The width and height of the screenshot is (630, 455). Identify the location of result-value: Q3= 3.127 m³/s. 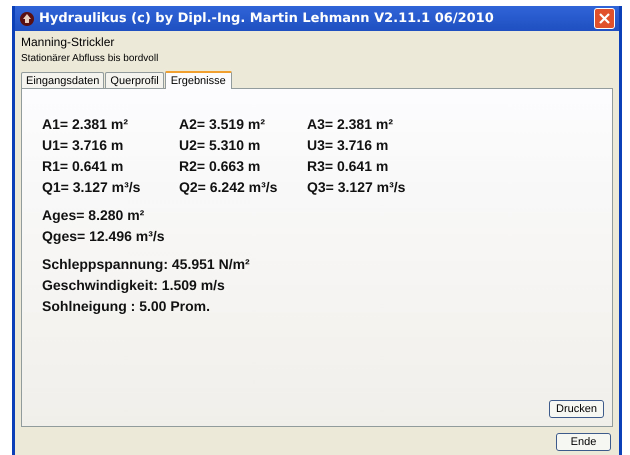
(356, 187).